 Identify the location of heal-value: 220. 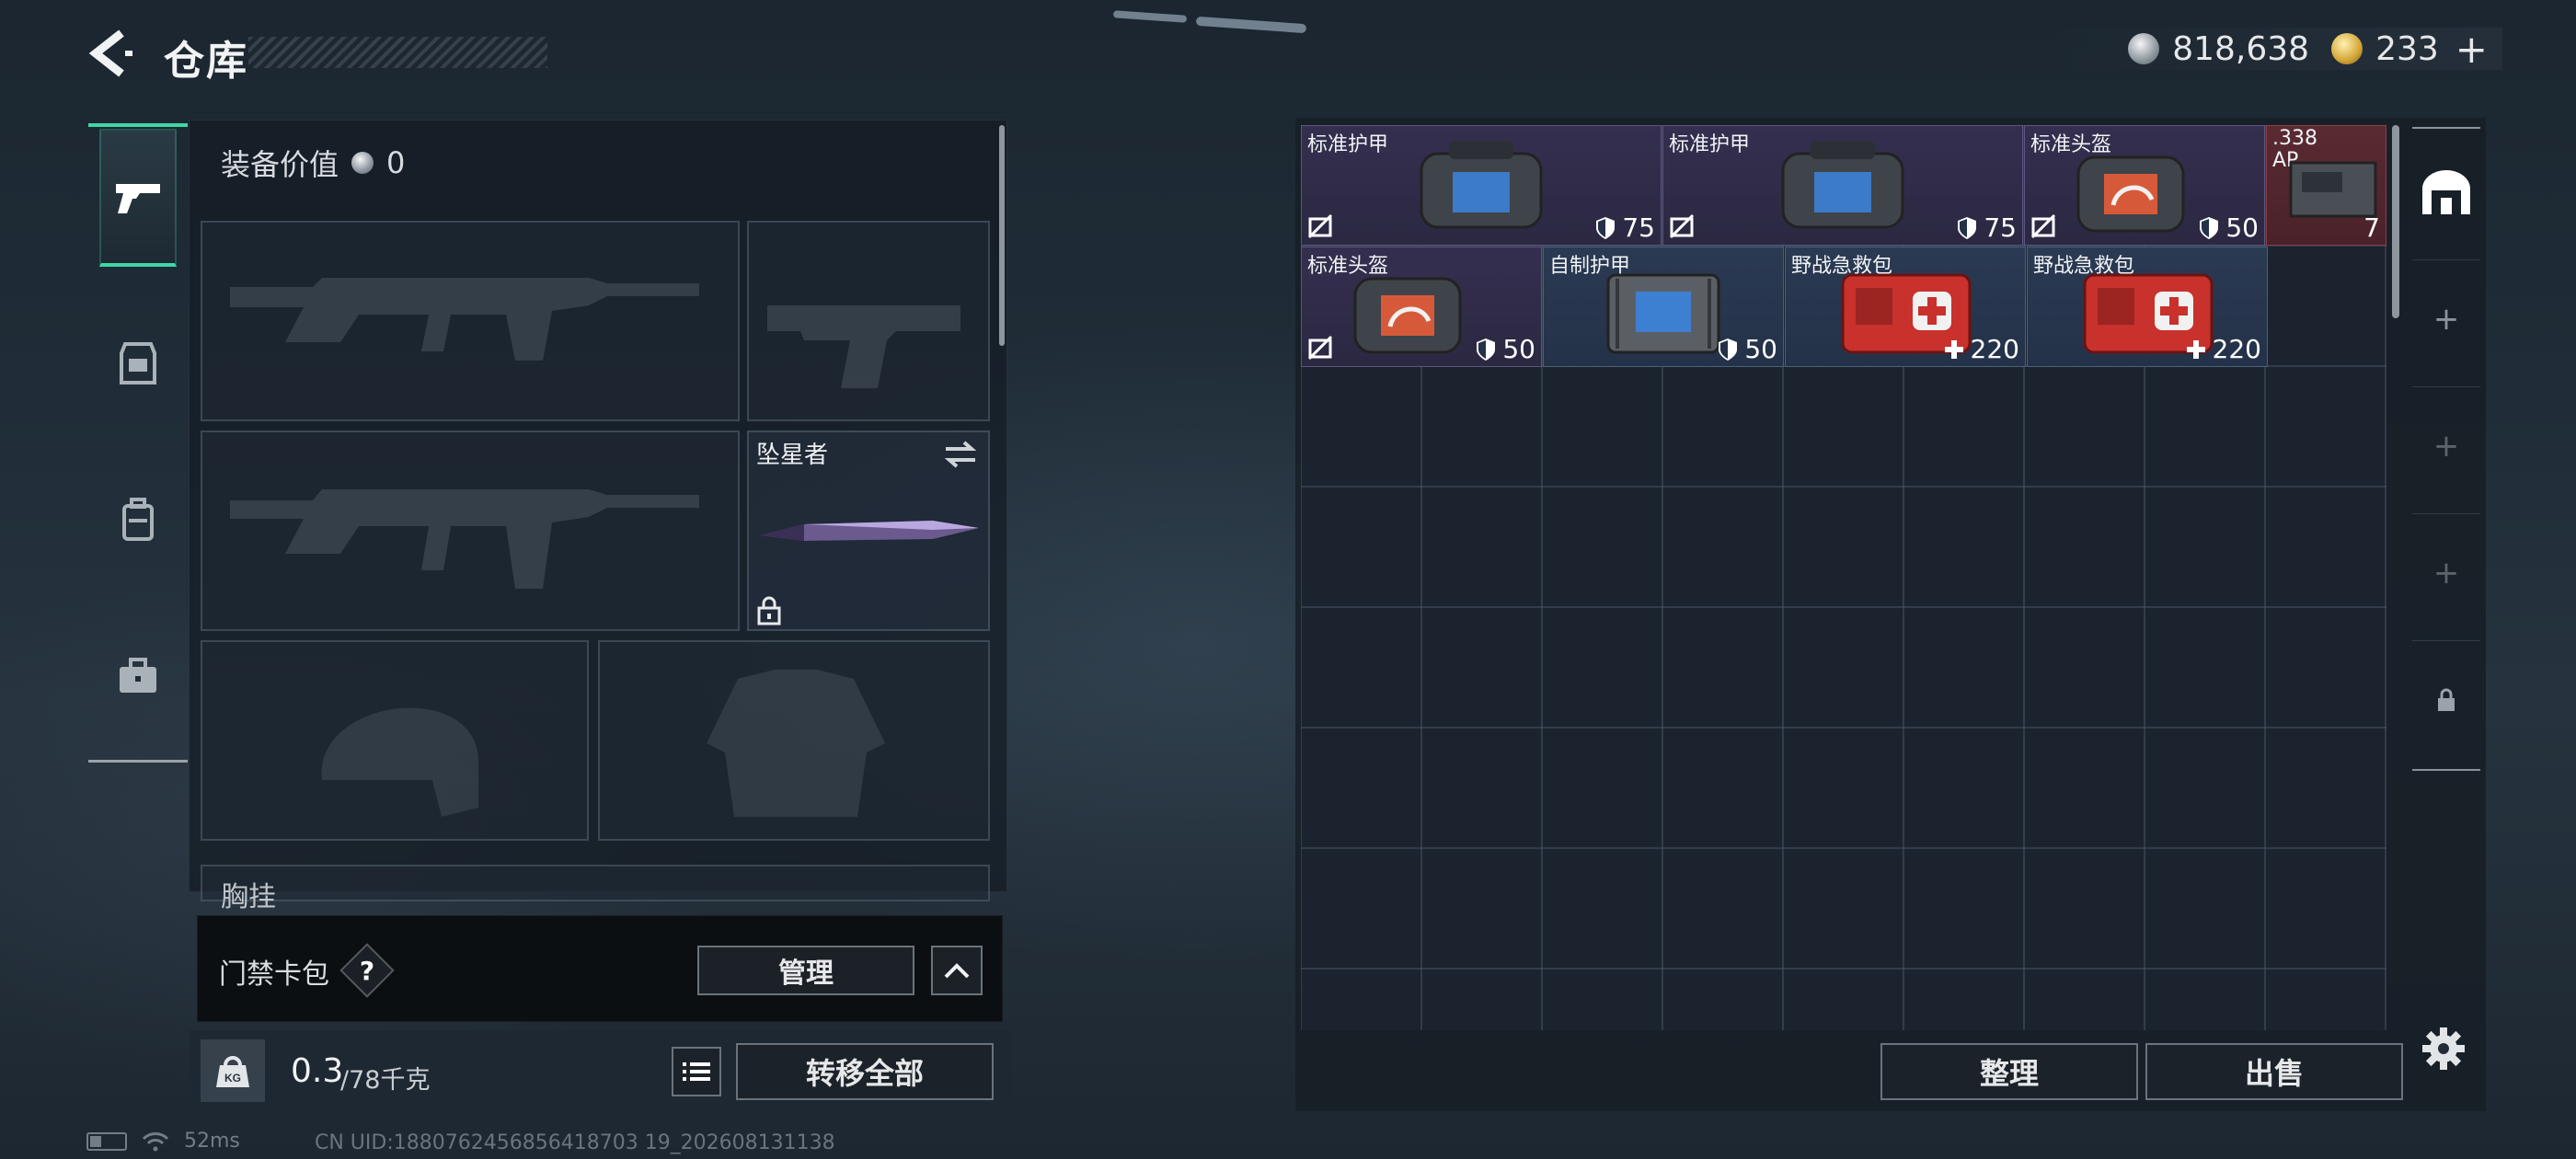
(2236, 349).